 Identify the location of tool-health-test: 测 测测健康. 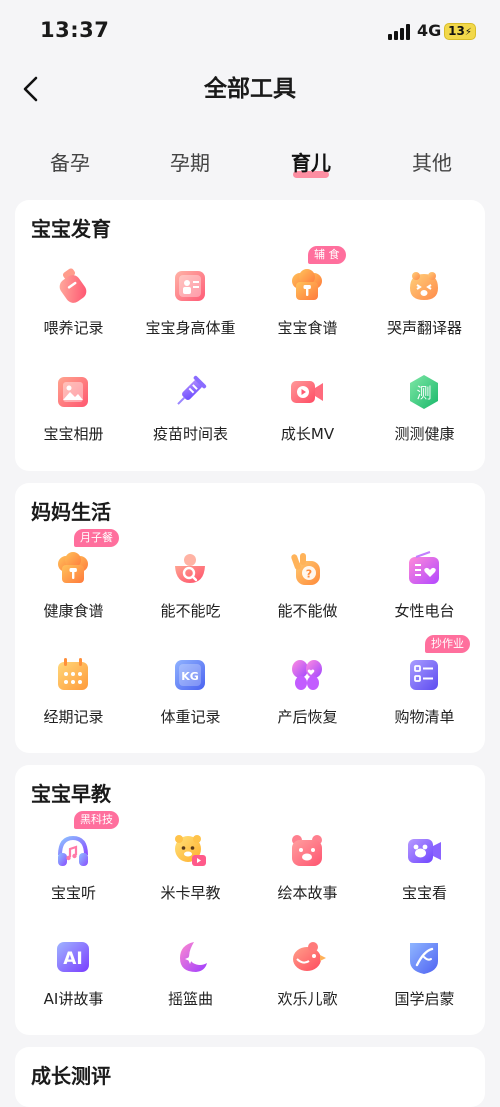
(424, 417).